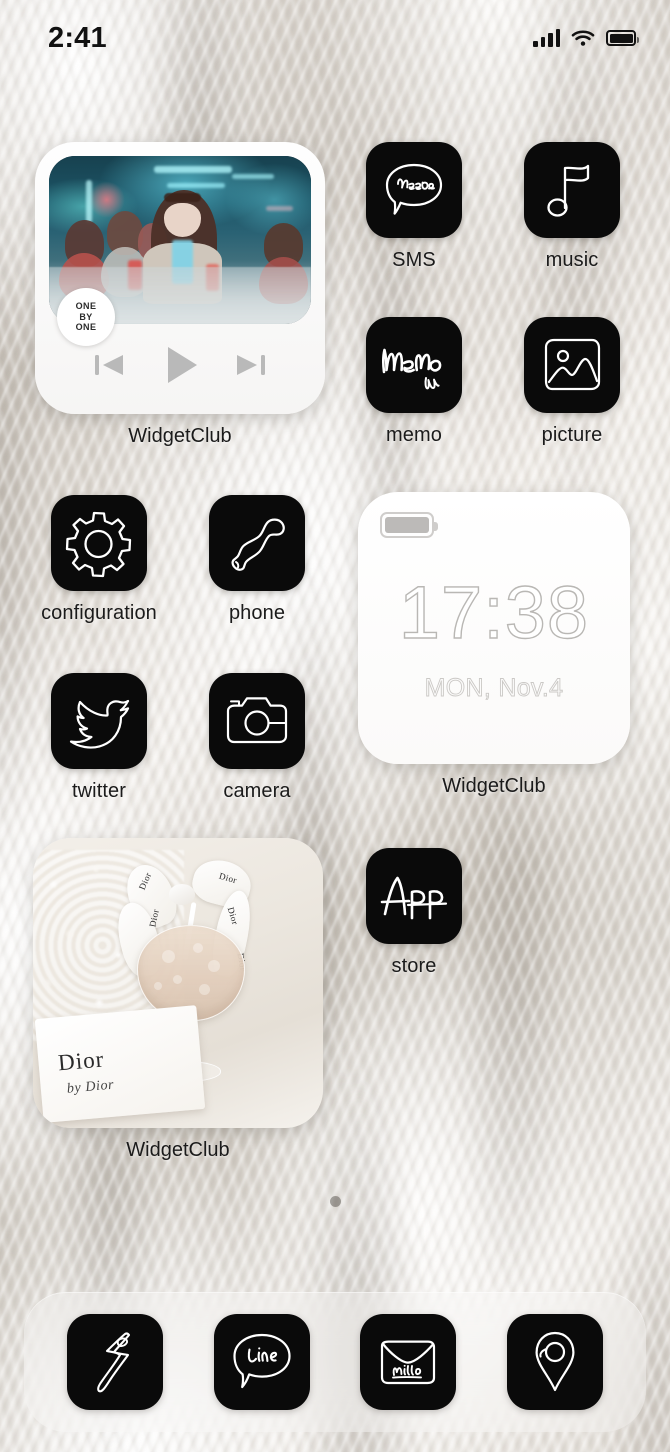 This screenshot has width=670, height=1452. I want to click on clock-widget-battery-icon, so click(409, 525).